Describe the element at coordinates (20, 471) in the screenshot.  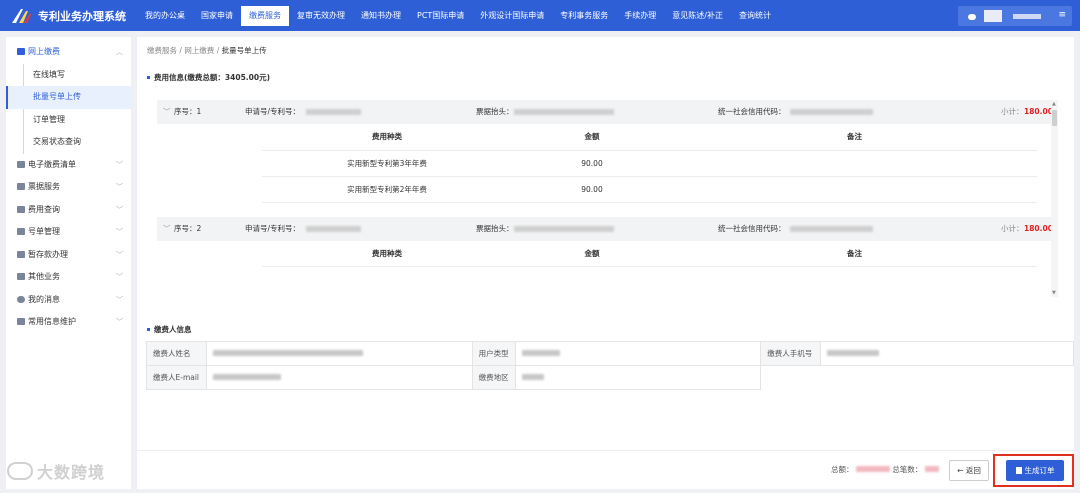
I see `watermark-logo-icon` at that location.